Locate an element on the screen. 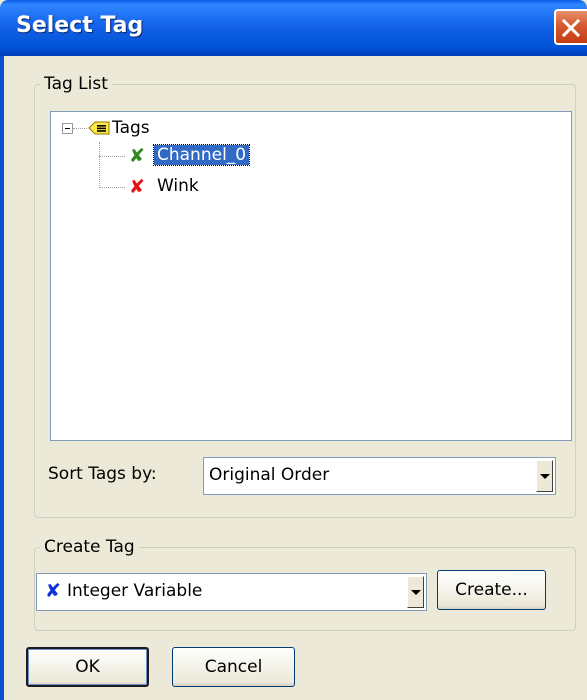  tag-folder-icon is located at coordinates (99, 128).